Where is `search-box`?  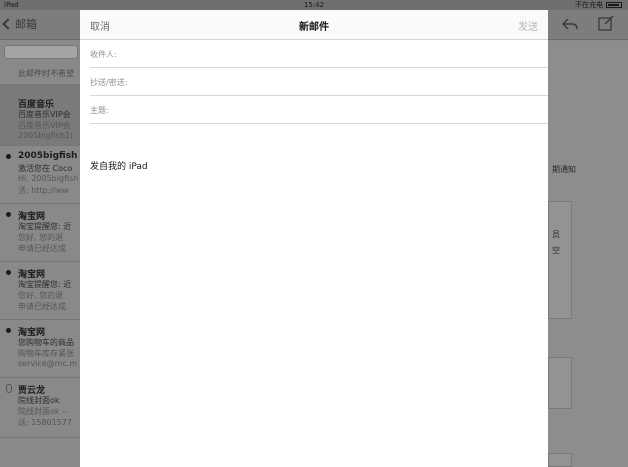 search-box is located at coordinates (41, 52).